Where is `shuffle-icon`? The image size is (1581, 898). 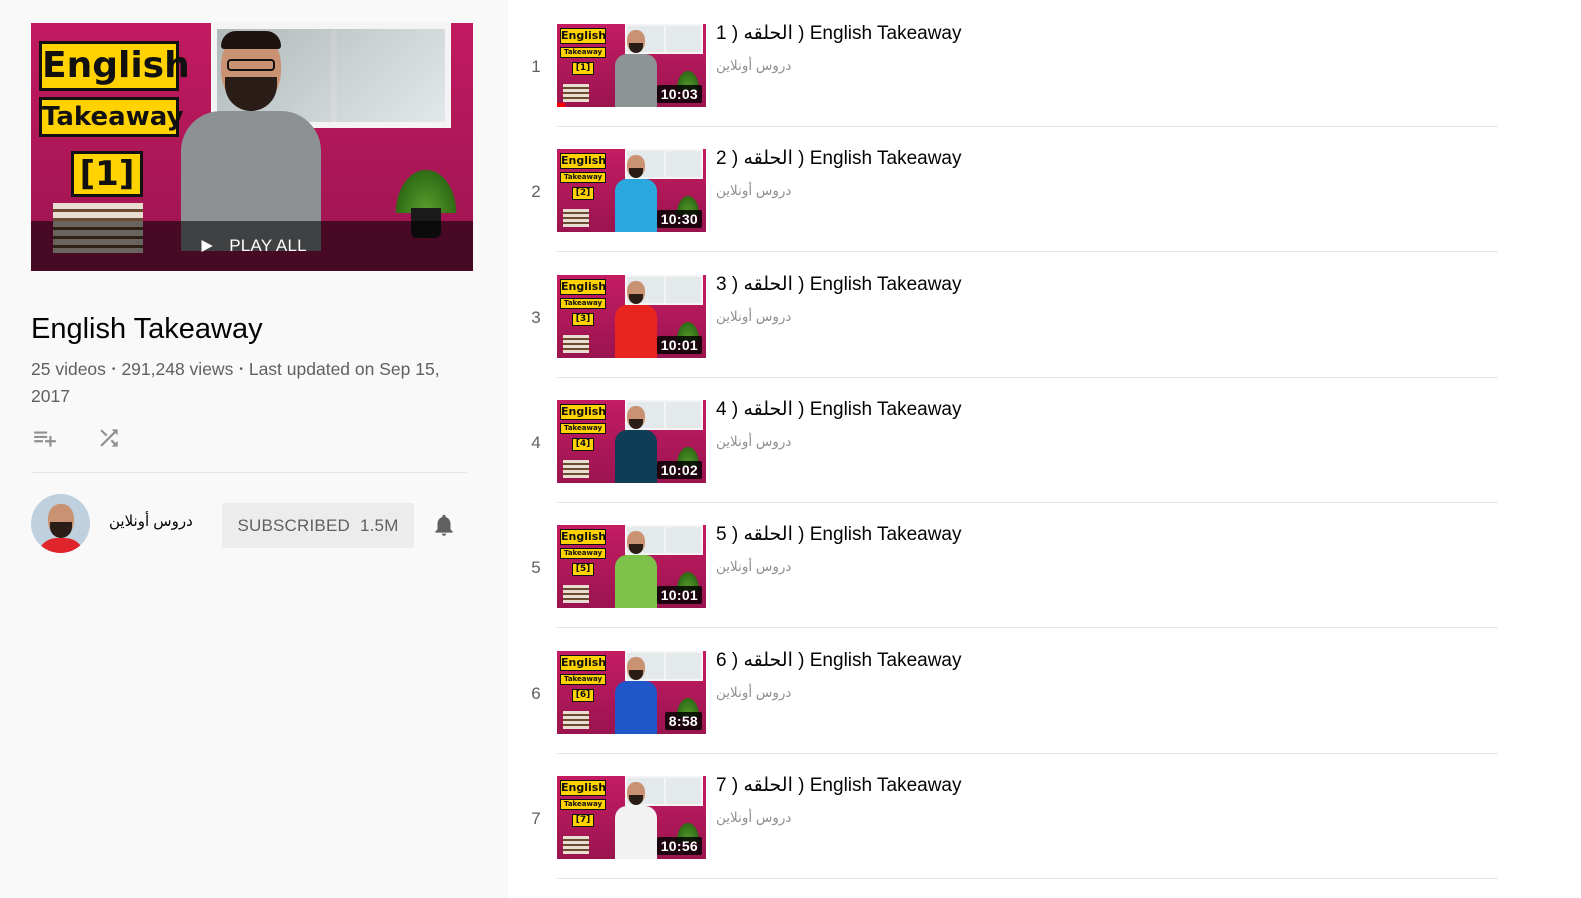 shuffle-icon is located at coordinates (109, 438).